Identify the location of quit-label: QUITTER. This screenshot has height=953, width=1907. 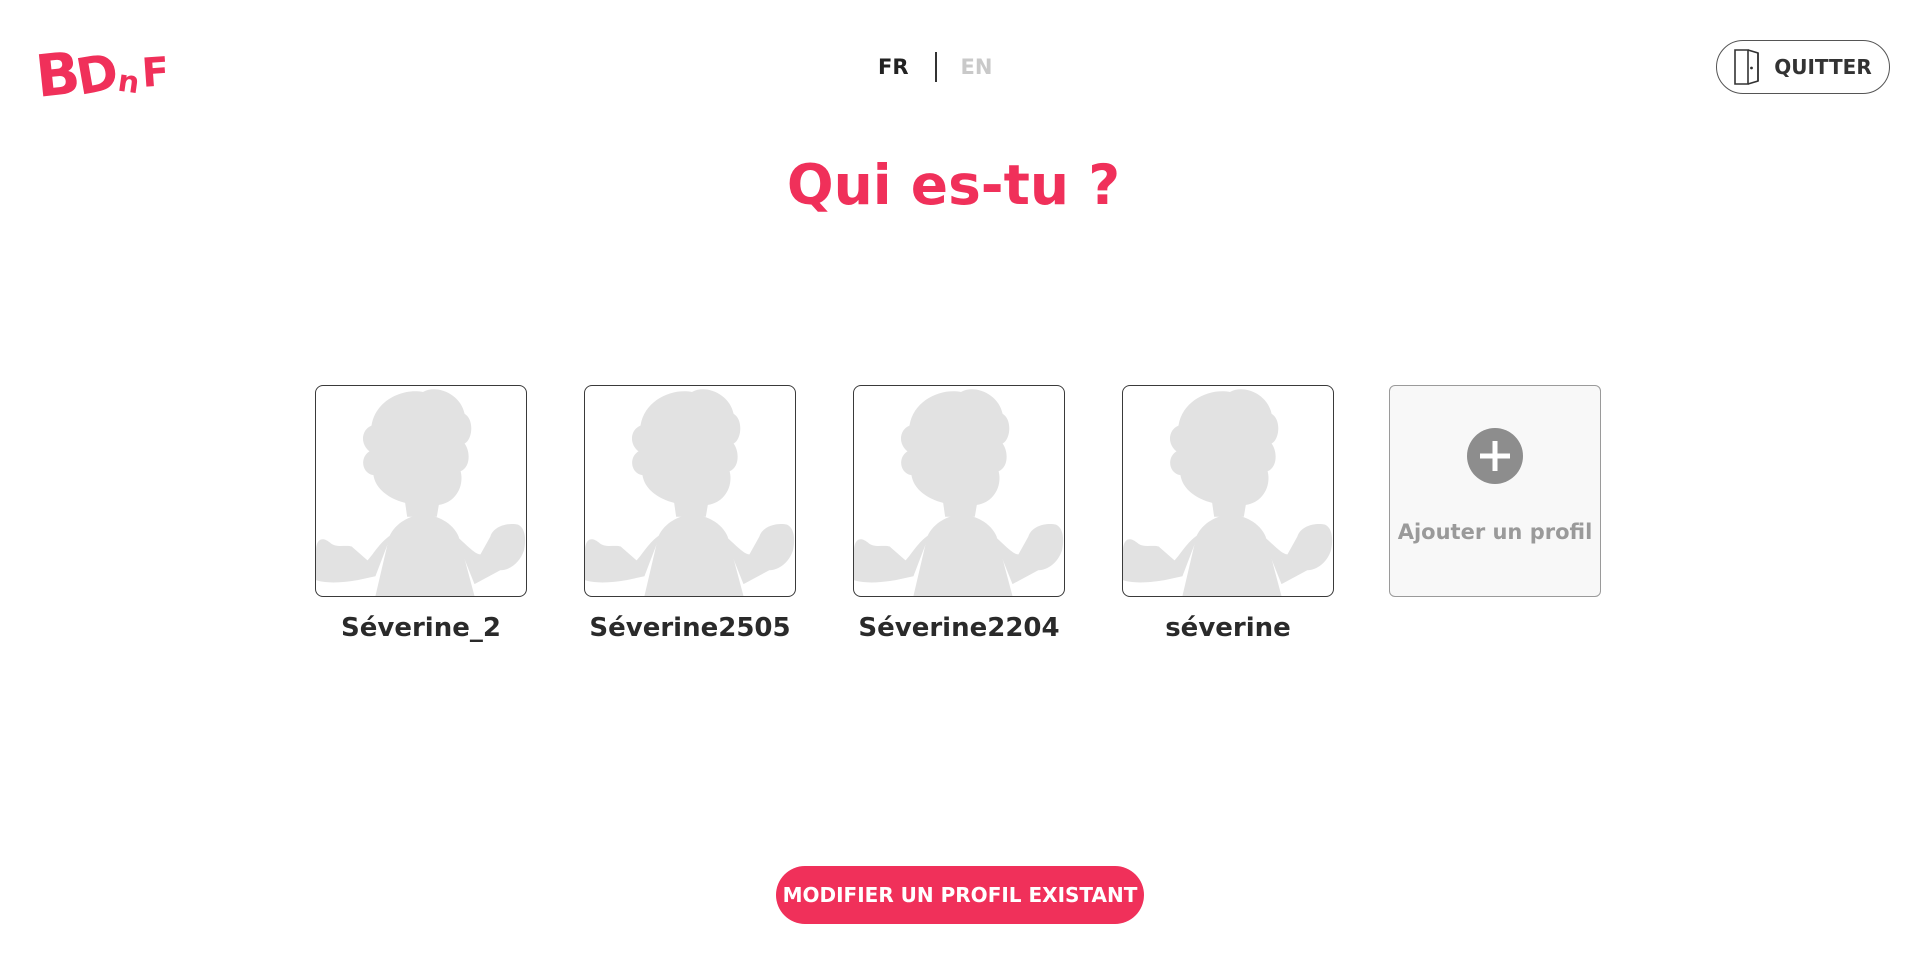
(1823, 67).